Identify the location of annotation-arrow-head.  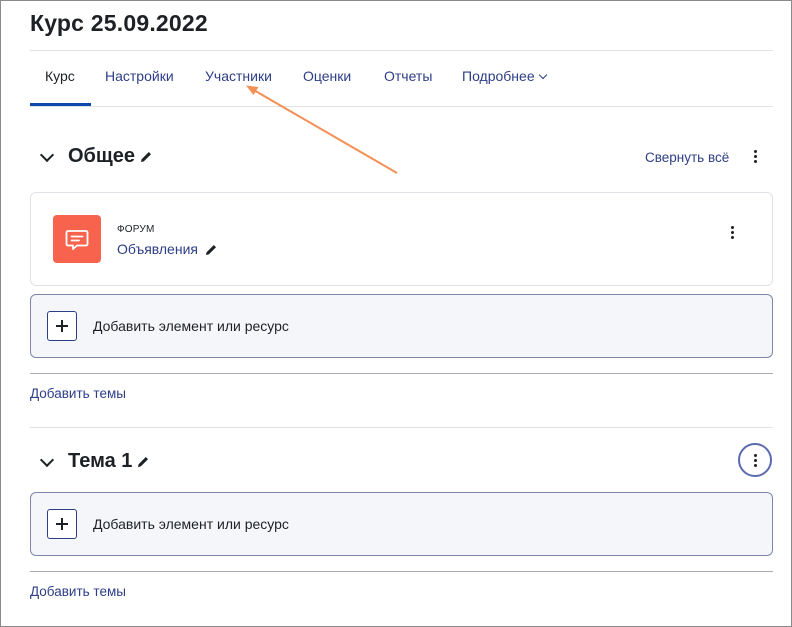
(252, 90).